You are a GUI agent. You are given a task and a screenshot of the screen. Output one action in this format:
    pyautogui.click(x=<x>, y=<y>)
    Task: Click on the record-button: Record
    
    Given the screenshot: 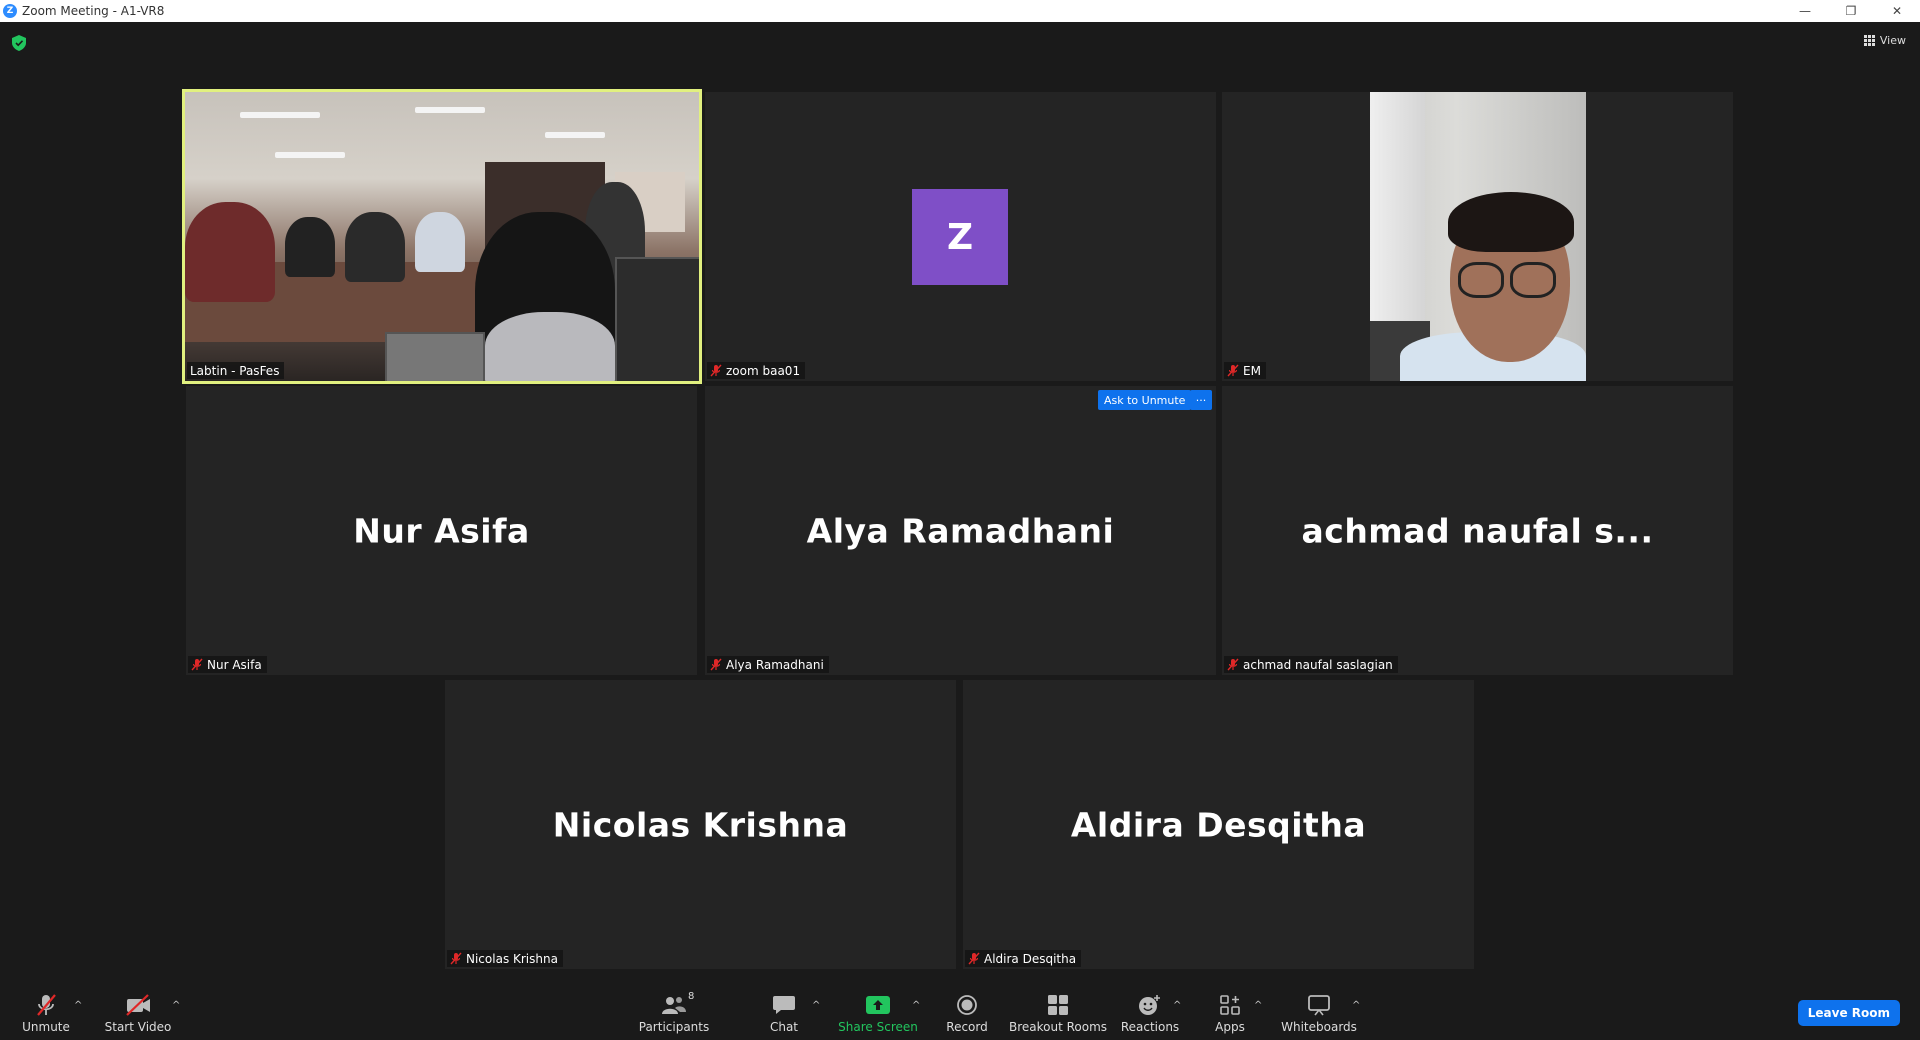 What is the action you would take?
    pyautogui.click(x=967, y=1012)
    